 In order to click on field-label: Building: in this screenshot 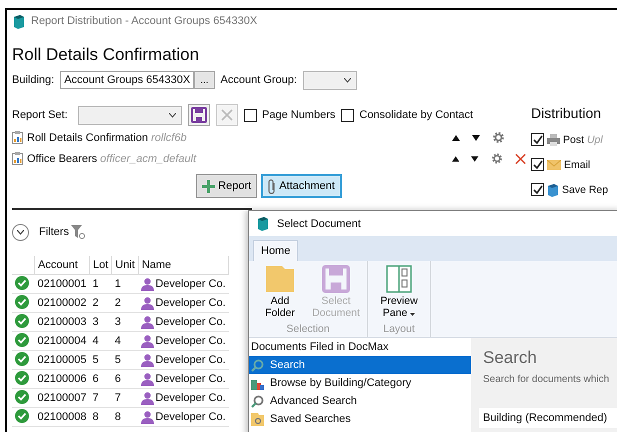, I will do `click(33, 80)`.